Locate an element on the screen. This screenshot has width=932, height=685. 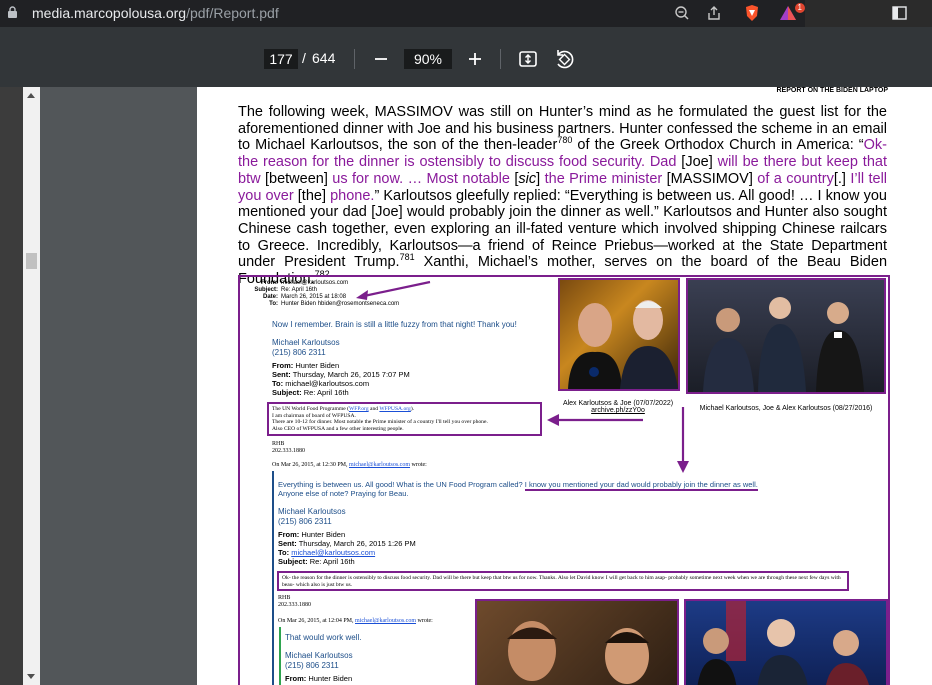
viewer-background is located at coordinates (118, 386).